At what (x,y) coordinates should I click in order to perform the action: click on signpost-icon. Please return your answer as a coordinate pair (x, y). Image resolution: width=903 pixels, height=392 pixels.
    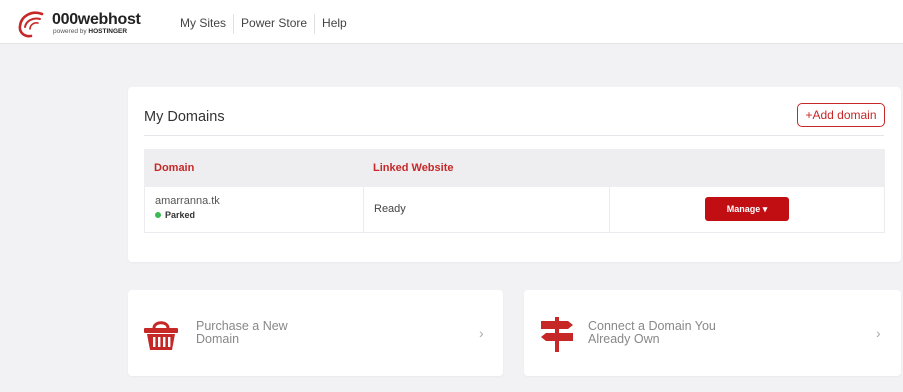
    Looking at the image, I should click on (557, 334).